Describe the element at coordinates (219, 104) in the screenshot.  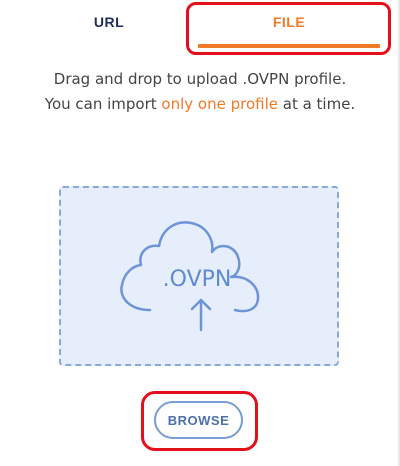
I see `import-limit-highlight: only one profile` at that location.